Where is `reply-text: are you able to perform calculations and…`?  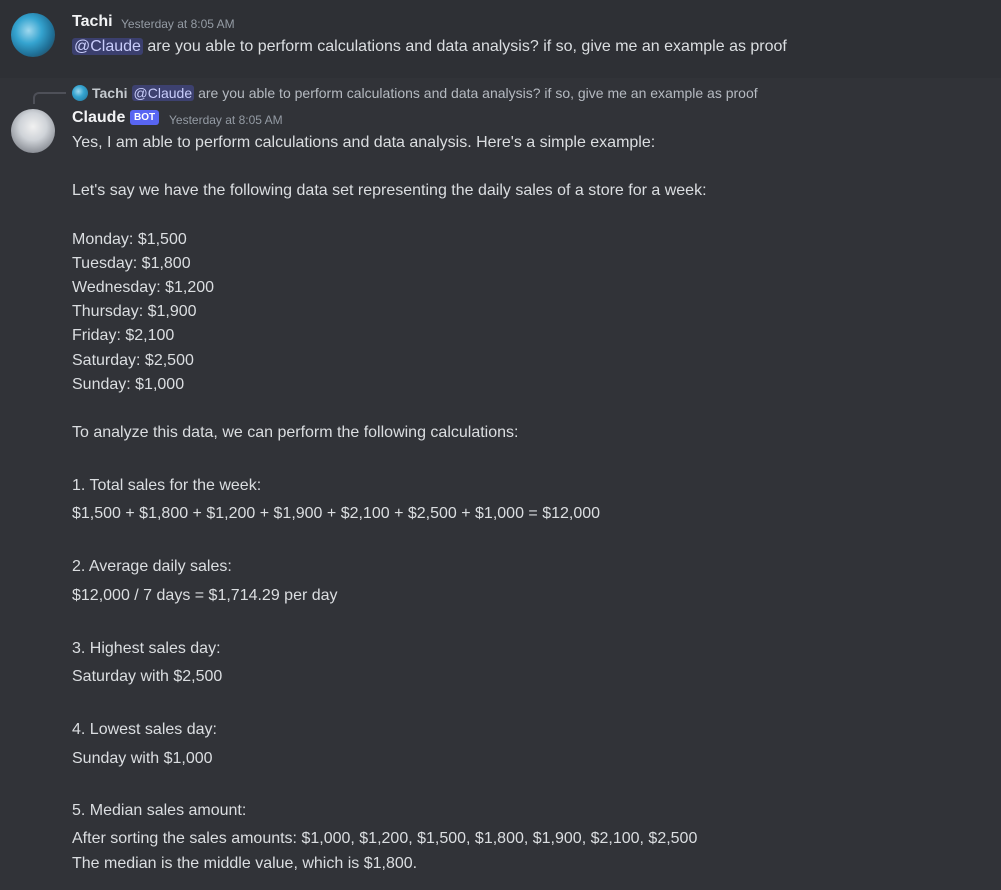 reply-text: are you able to perform calculations and… is located at coordinates (478, 93).